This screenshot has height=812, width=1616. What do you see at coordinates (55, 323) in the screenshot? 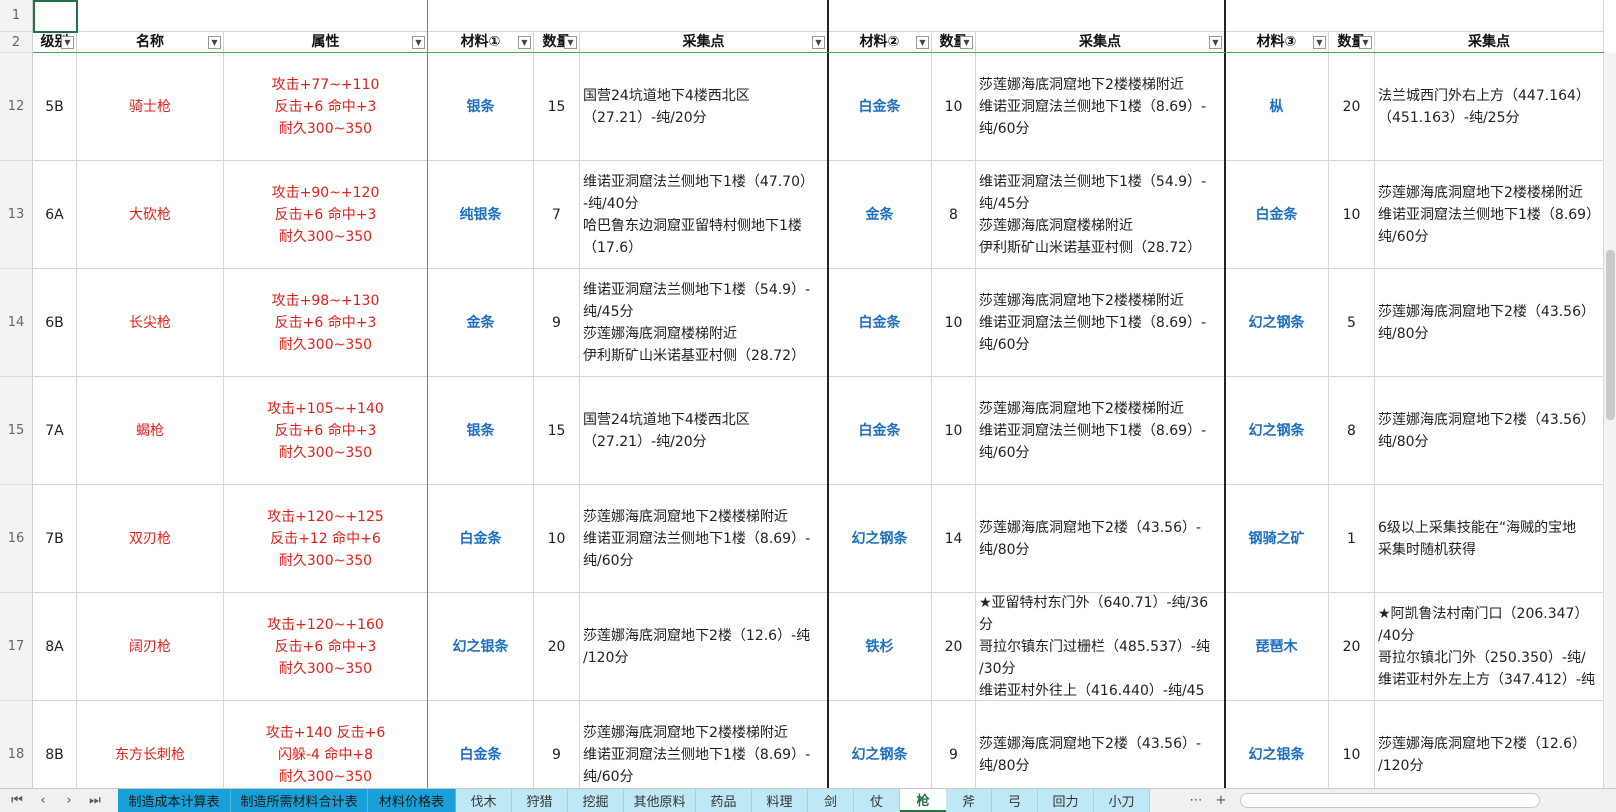
I see `cell-level: 6B` at bounding box center [55, 323].